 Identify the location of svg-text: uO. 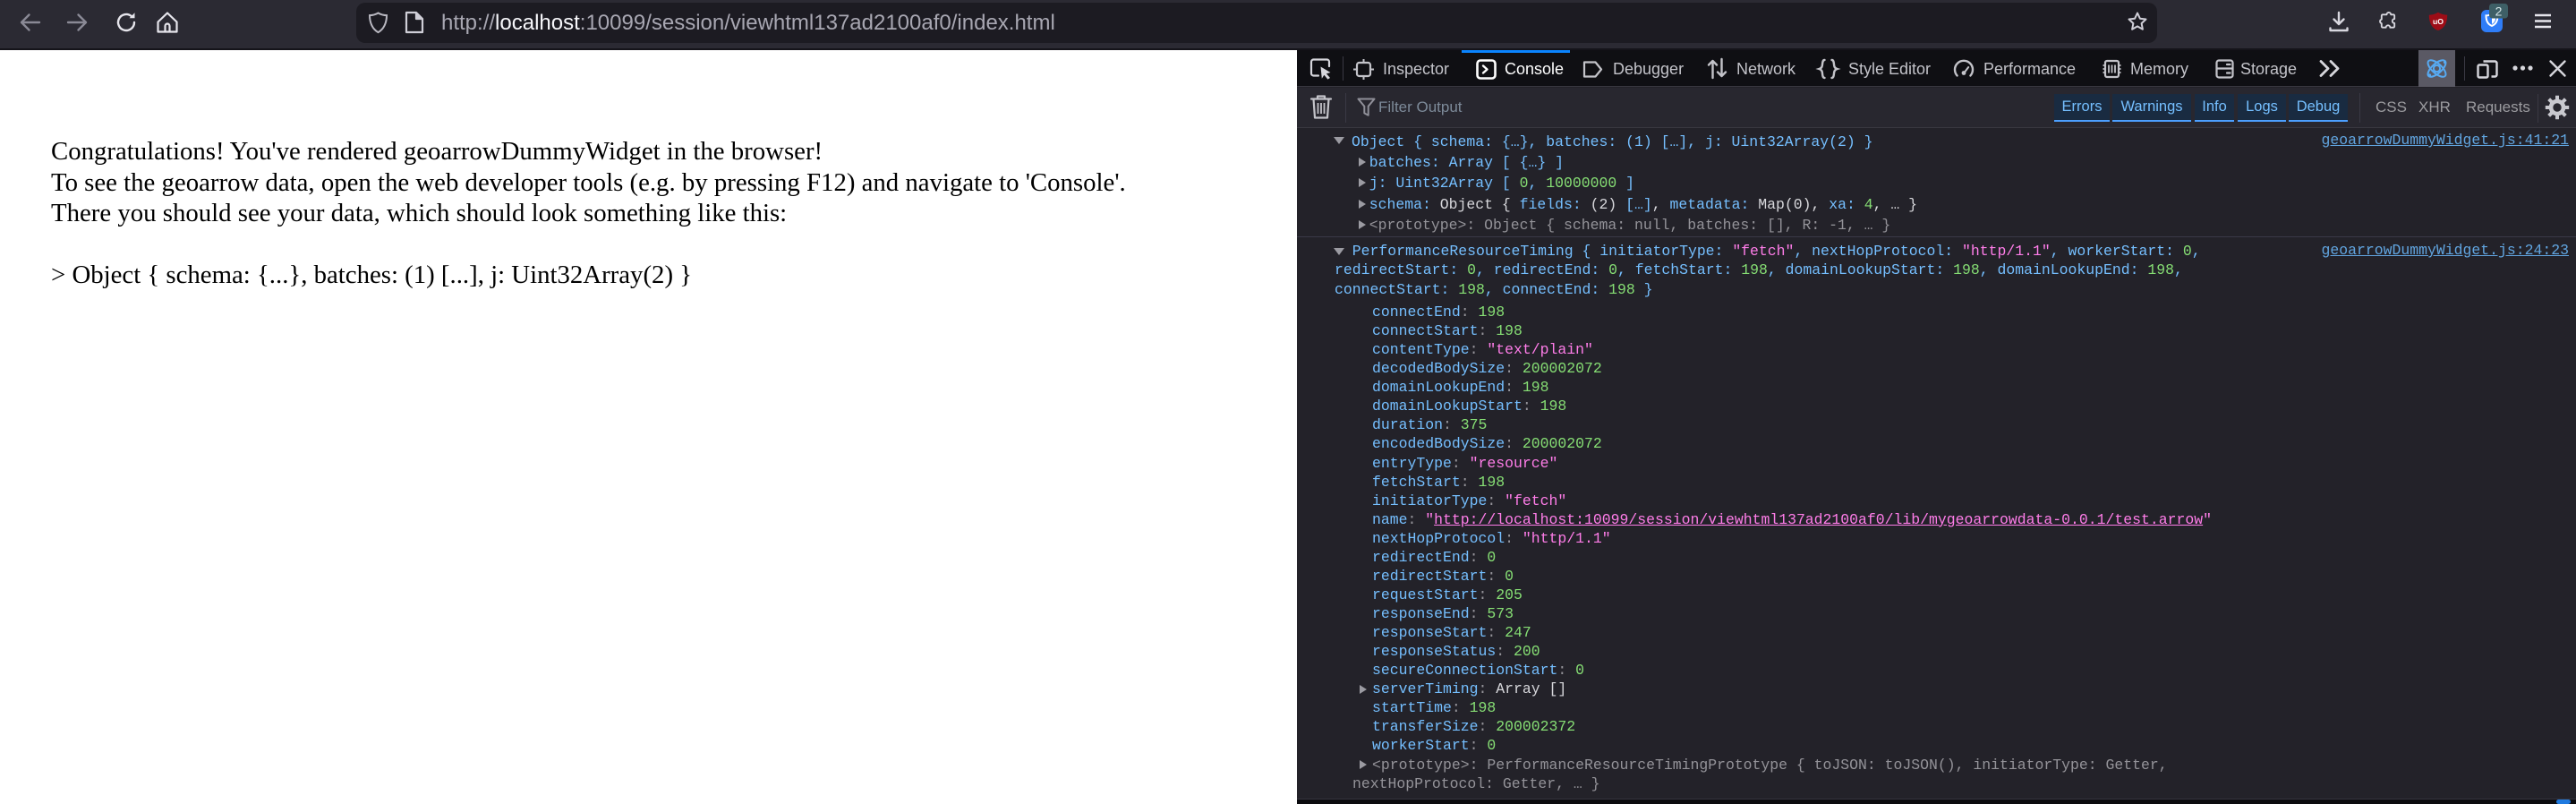
(2438, 21).